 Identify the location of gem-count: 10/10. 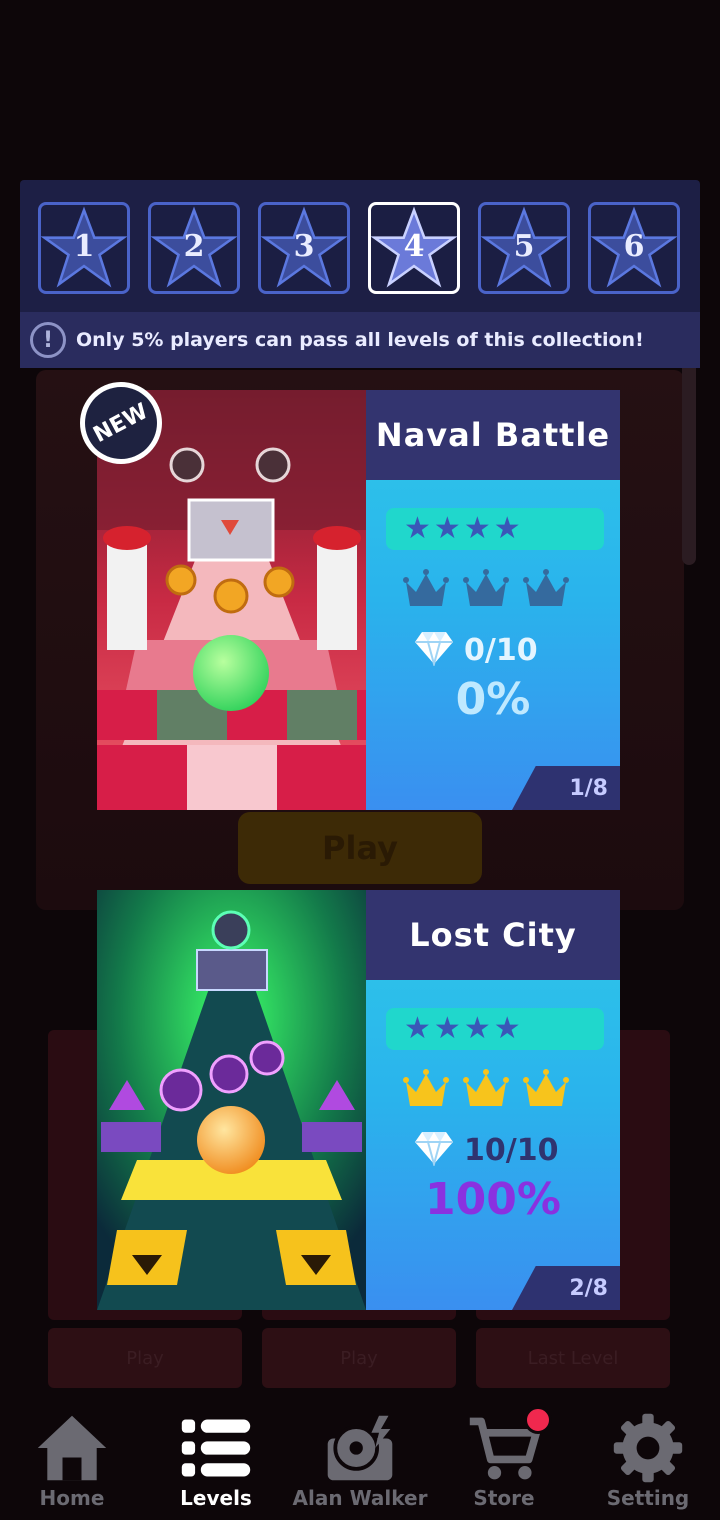
(511, 1150).